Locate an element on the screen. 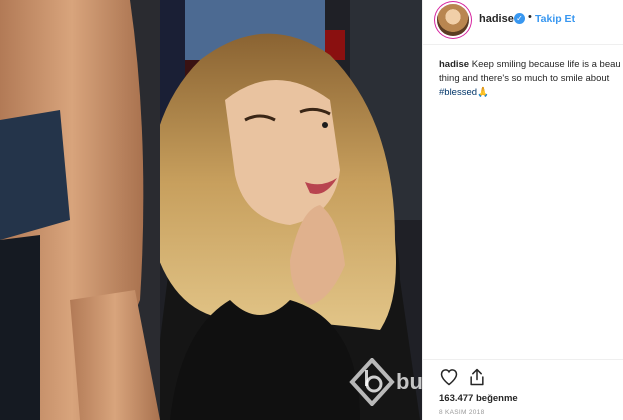 The height and width of the screenshot is (420, 623). username-link: hadise is located at coordinates (496, 19).